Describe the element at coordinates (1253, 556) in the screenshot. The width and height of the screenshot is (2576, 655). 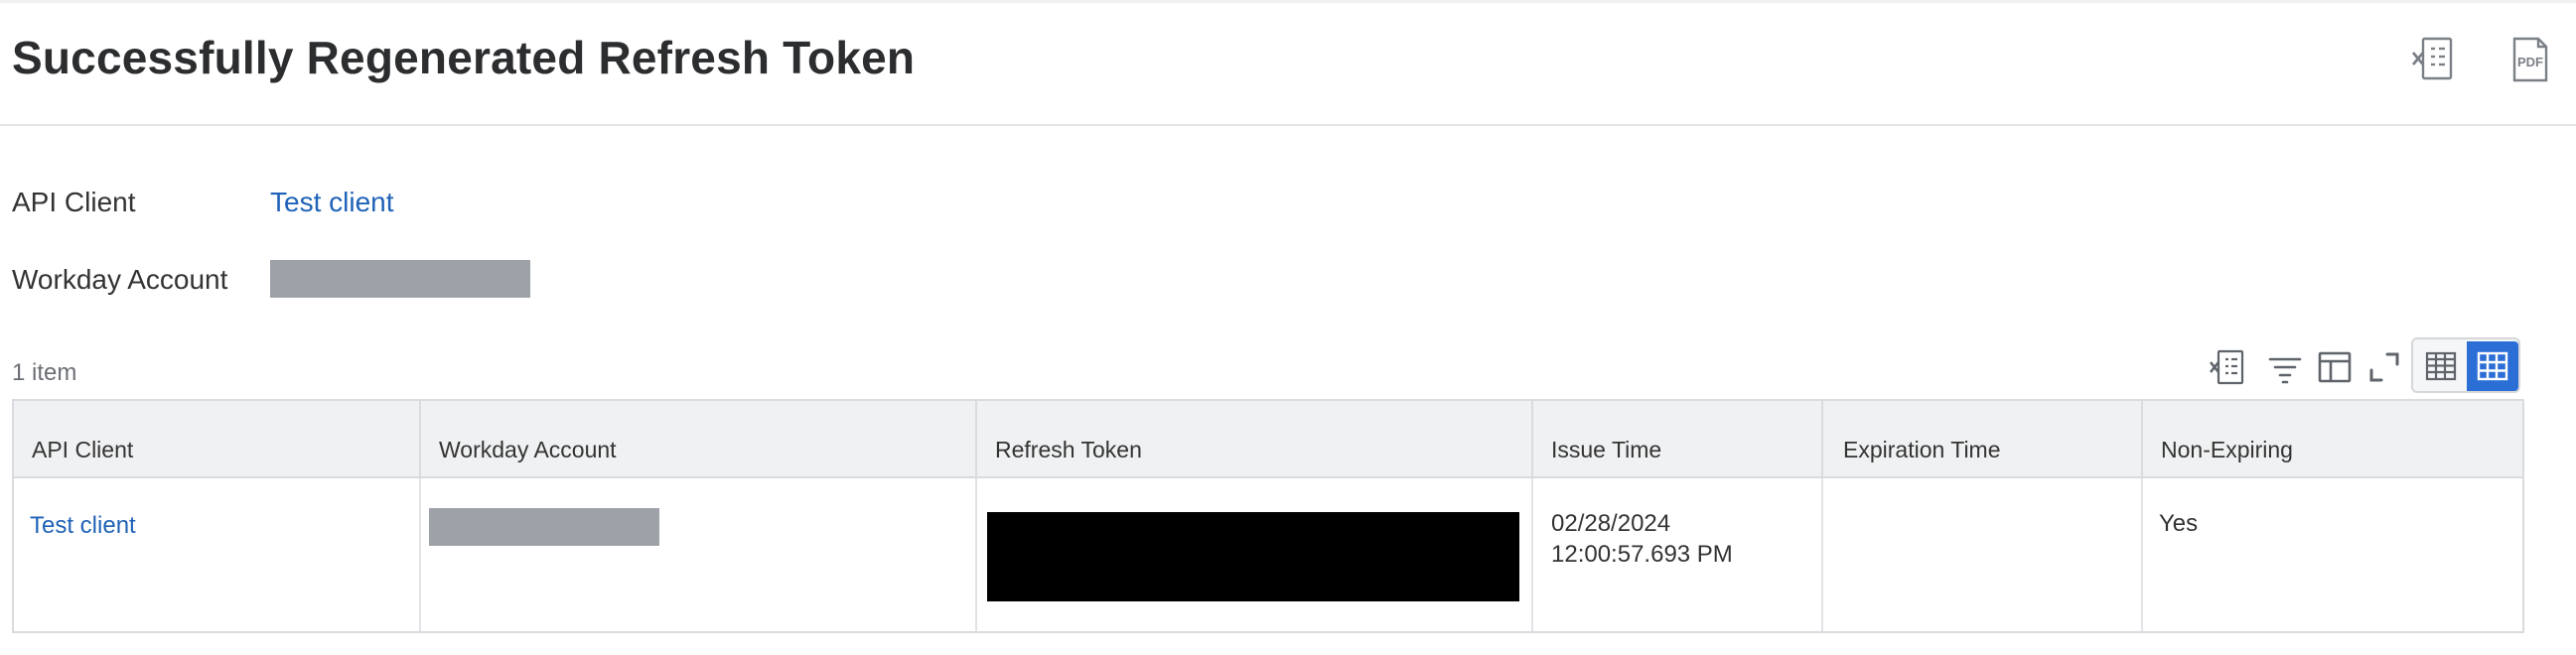
I see `row-refresh-token-redacted` at that location.